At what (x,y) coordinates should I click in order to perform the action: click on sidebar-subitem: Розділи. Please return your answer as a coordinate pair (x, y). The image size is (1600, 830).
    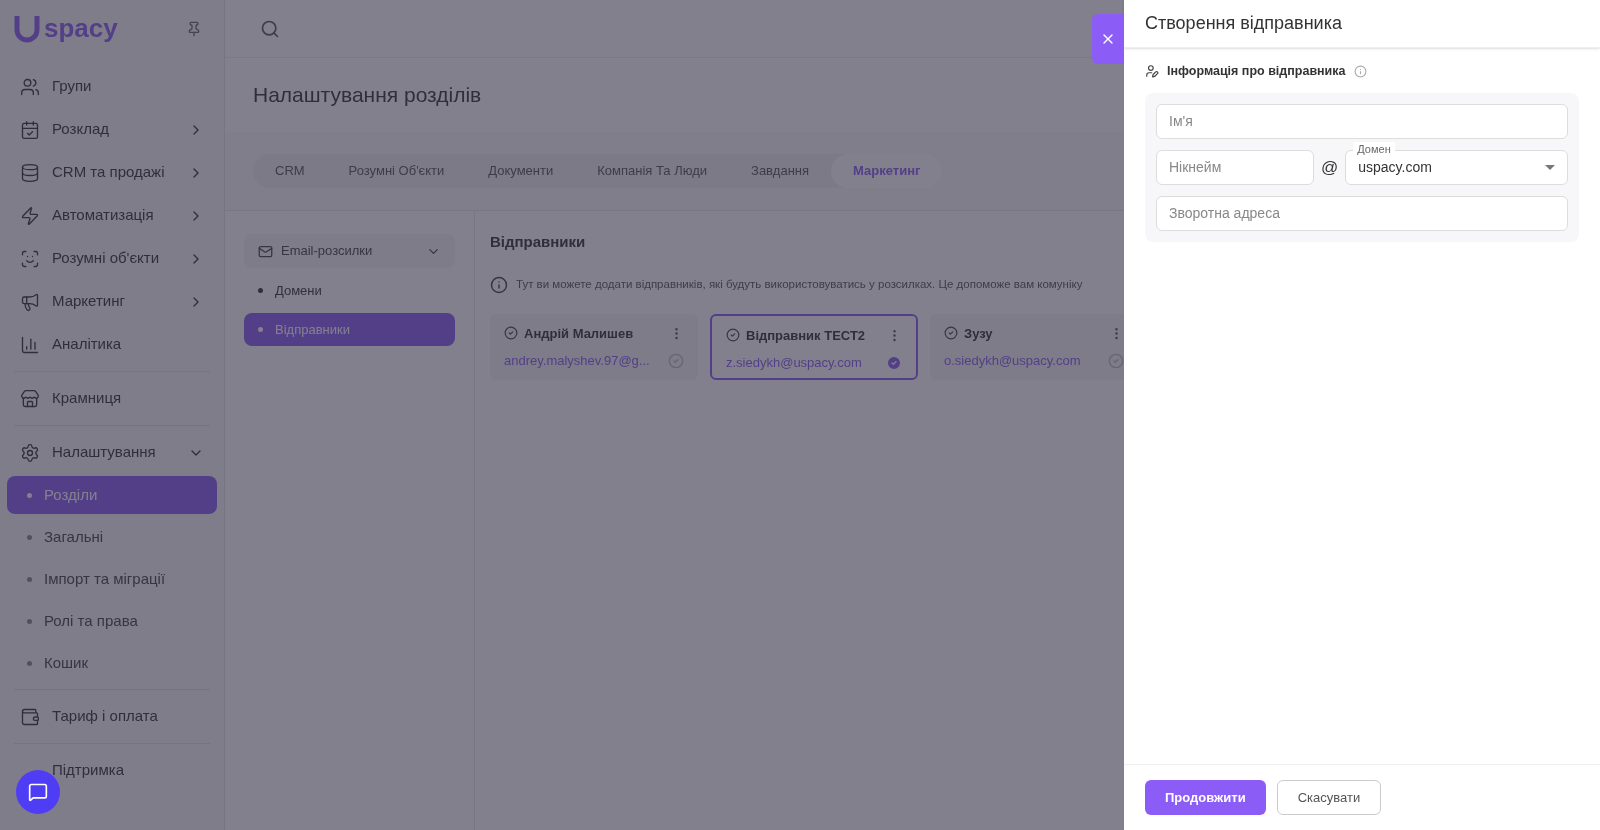
    Looking at the image, I should click on (112, 495).